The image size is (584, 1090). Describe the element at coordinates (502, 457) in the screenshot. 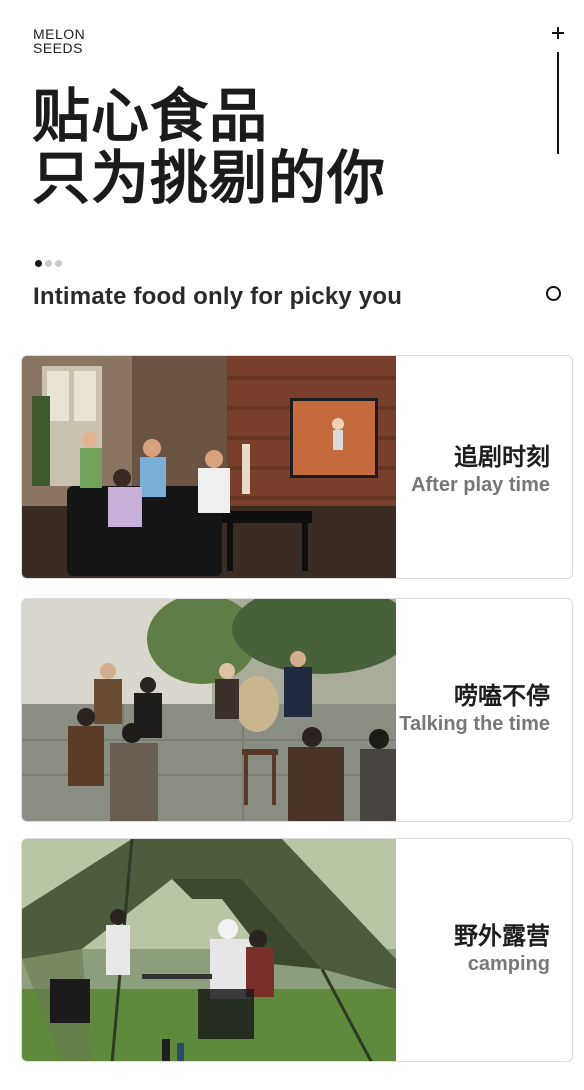

I see `card-title-cn: 追剧时刻` at that location.